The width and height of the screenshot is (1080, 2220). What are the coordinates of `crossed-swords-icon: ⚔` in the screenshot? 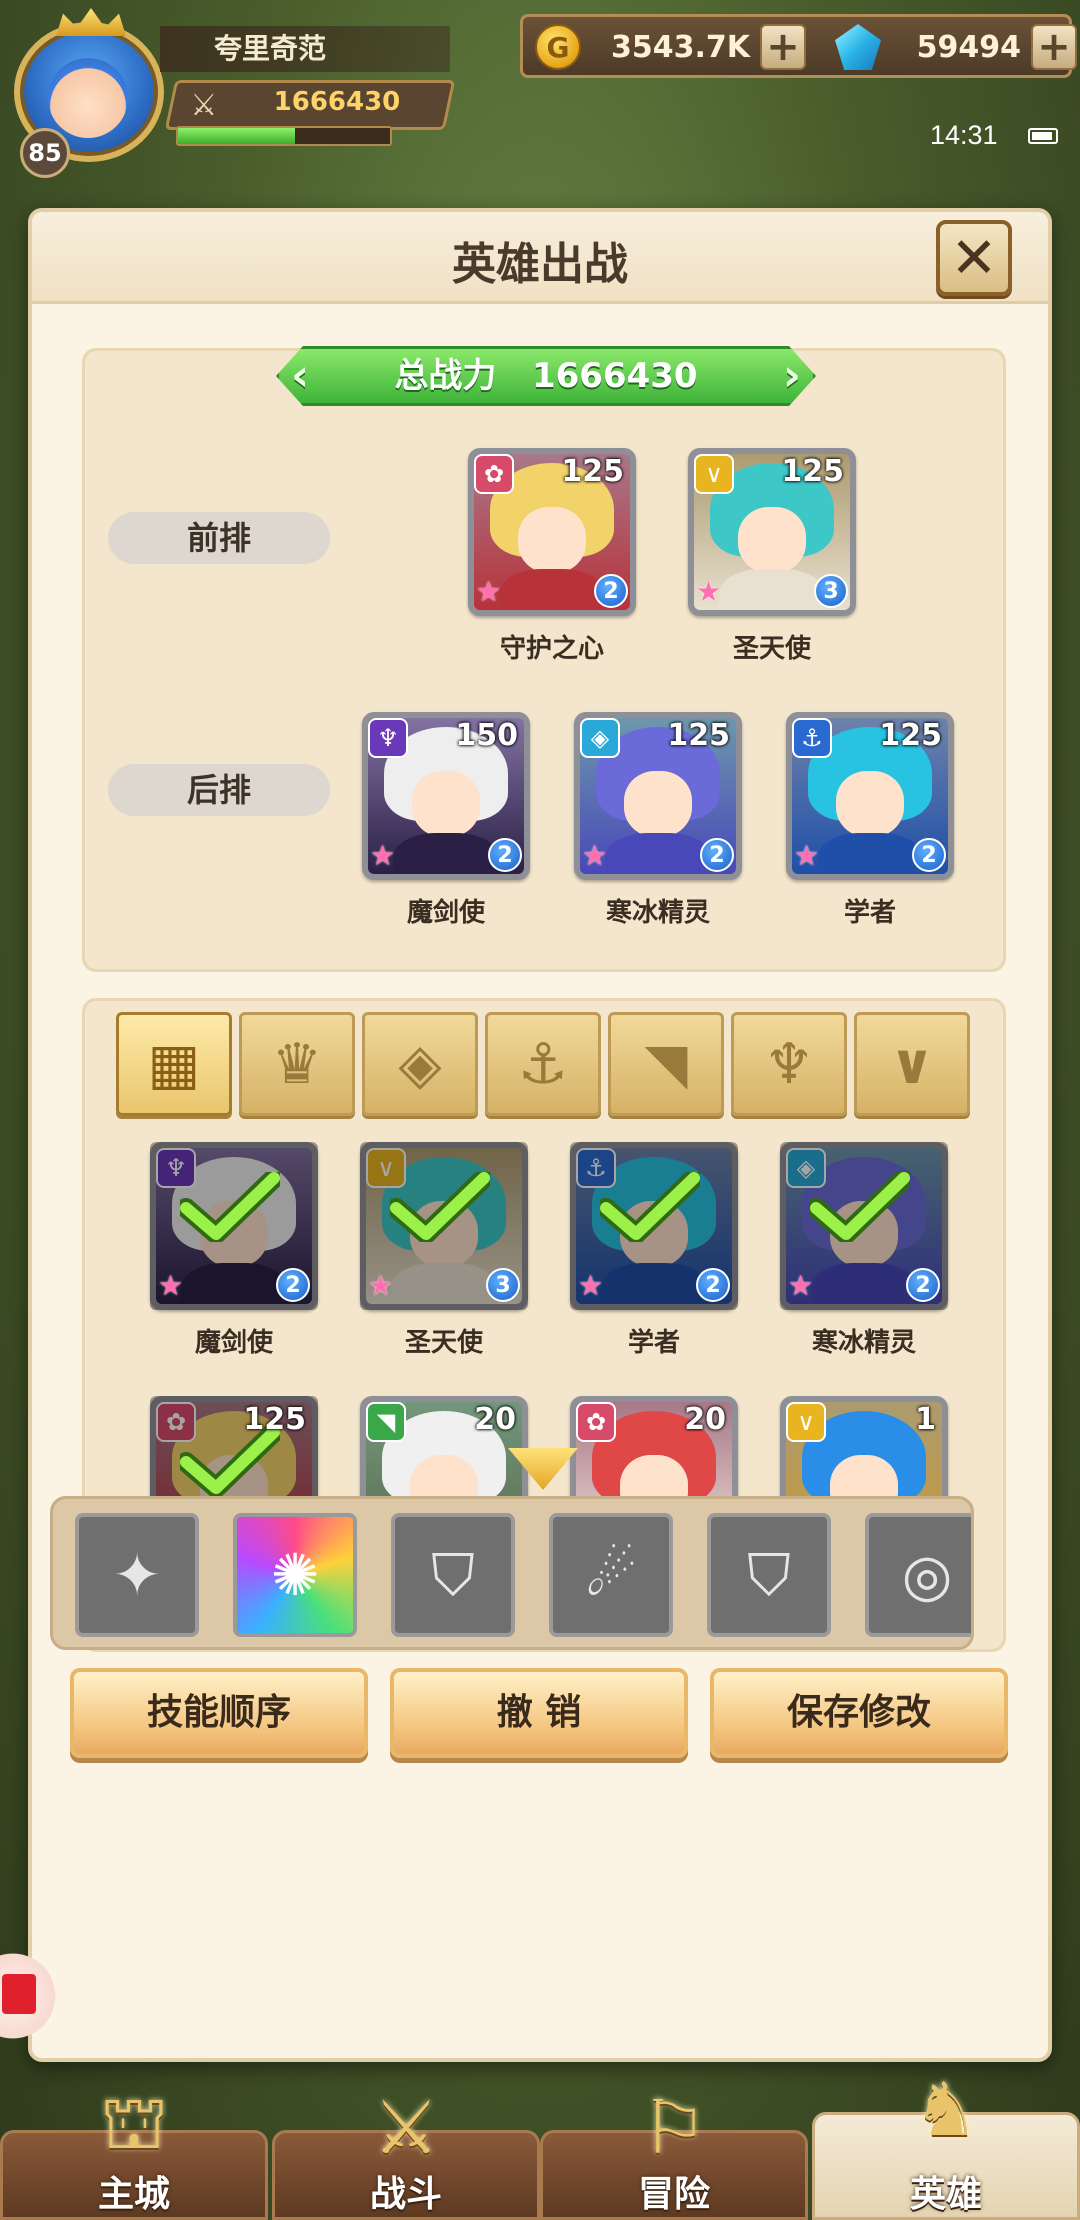 It's located at (204, 105).